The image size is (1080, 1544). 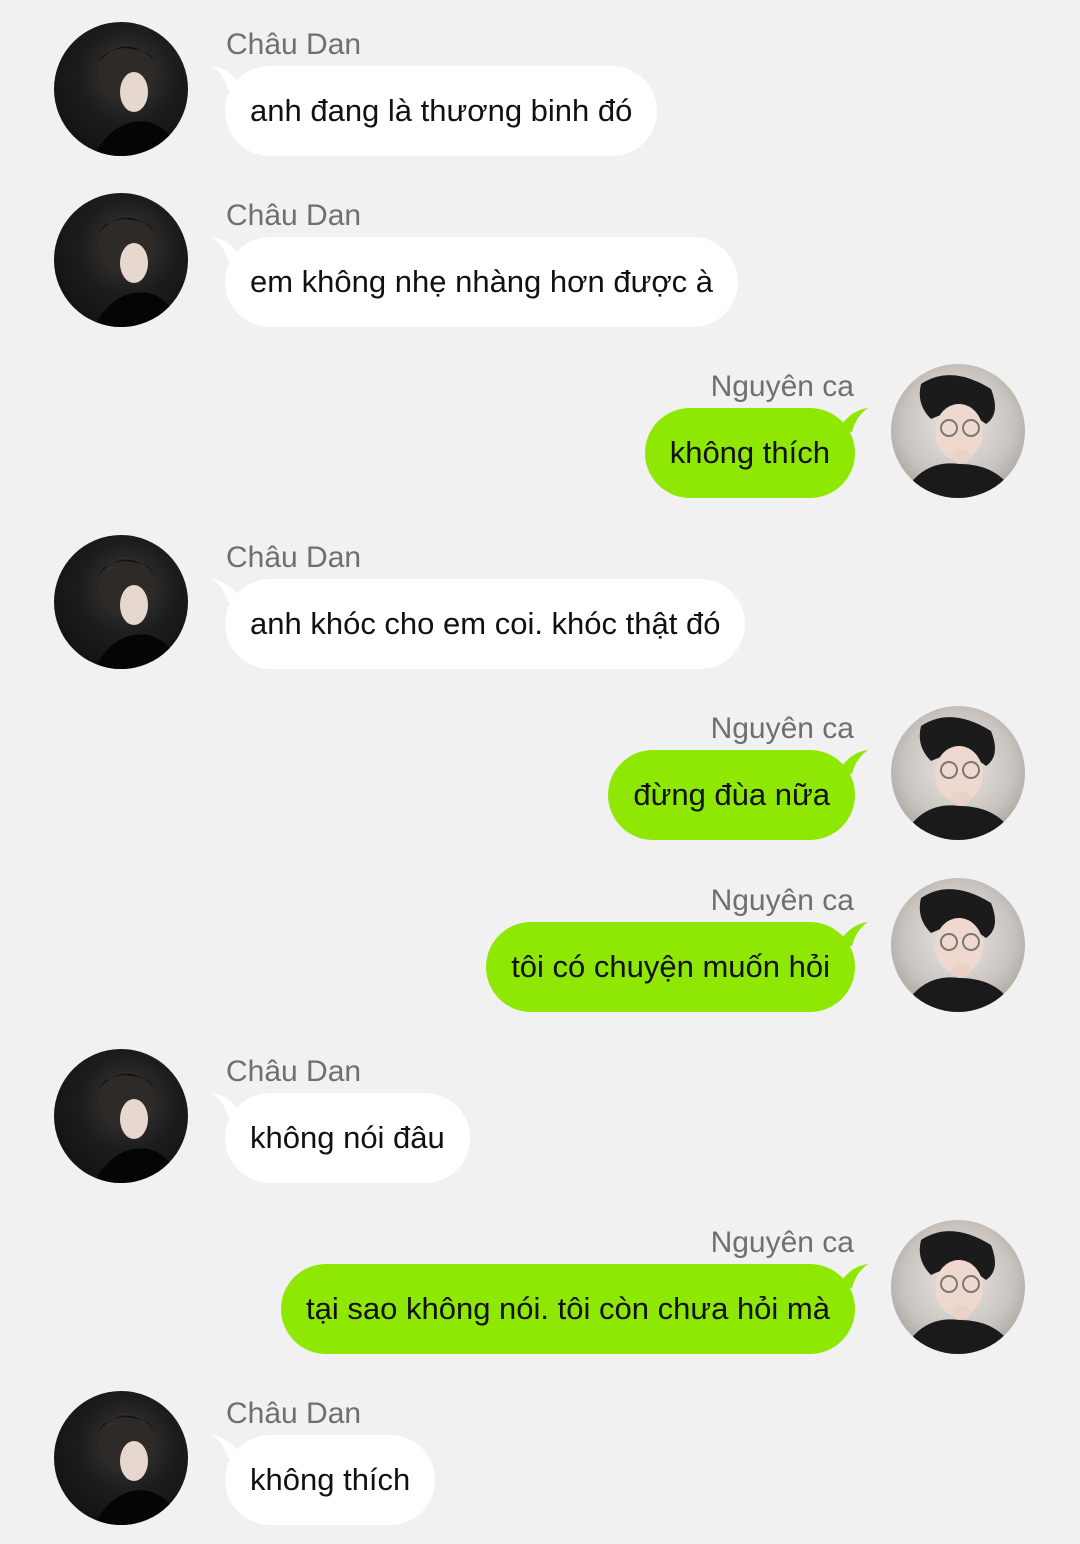 I want to click on message-row: Nguyên ca tôi có chuyện muốn hỏi, so click(x=540, y=934).